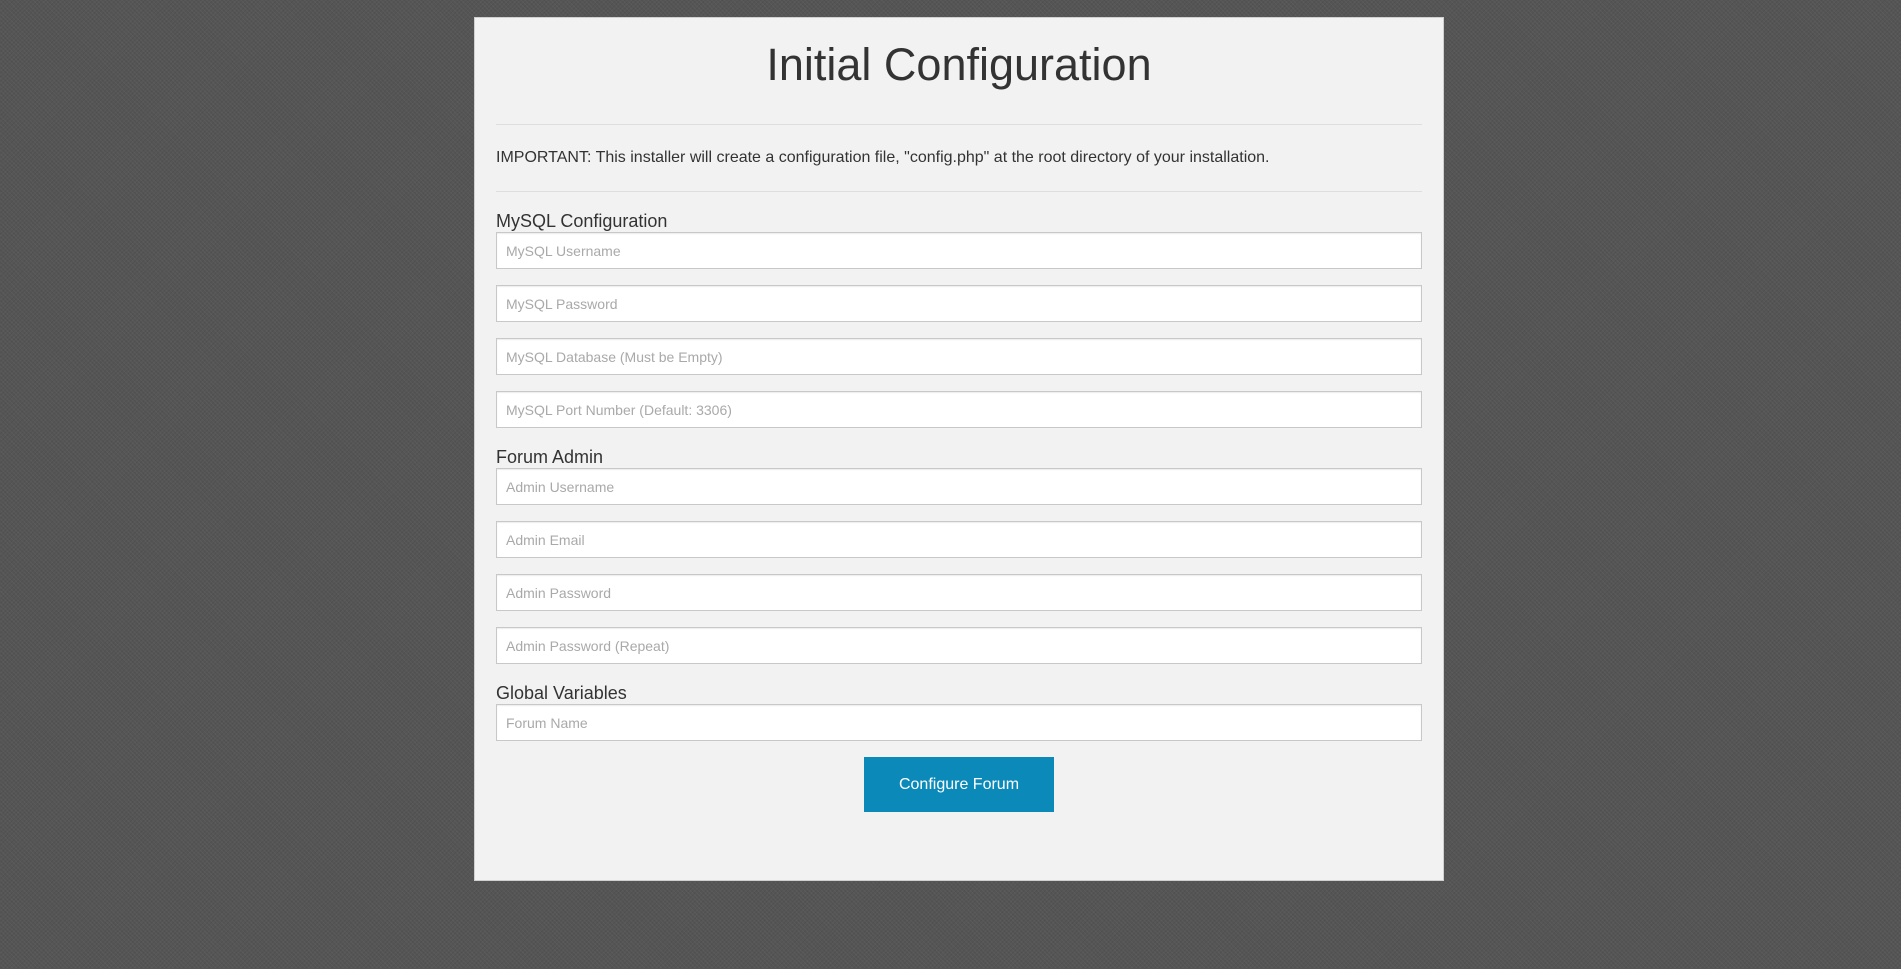 This screenshot has width=1901, height=969. I want to click on admin-section-heading: Forum Admin, so click(550, 457).